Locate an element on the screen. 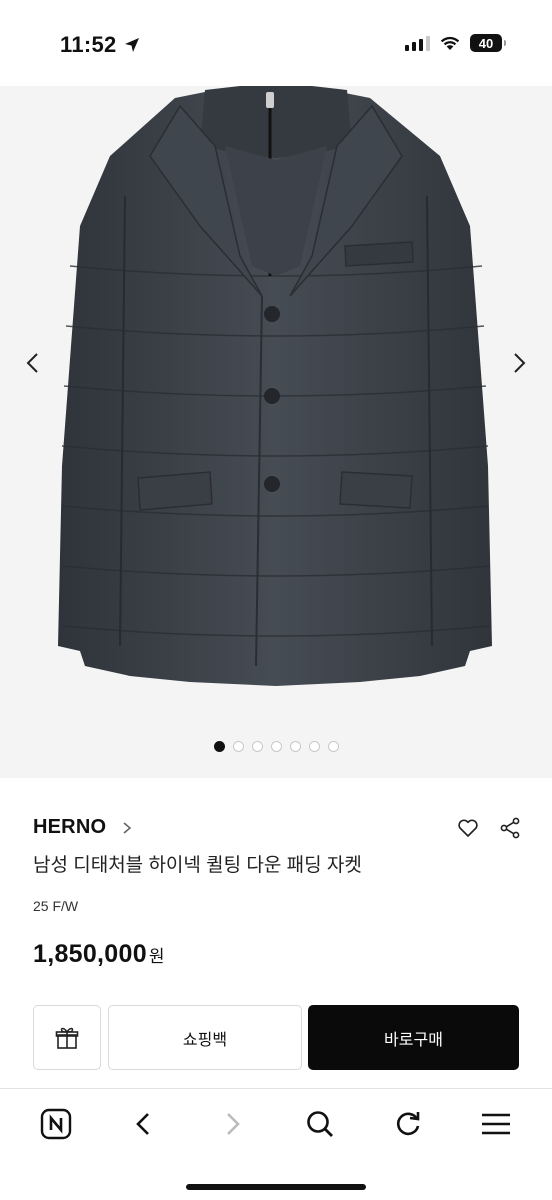  forward-button is located at coordinates (232, 1124).